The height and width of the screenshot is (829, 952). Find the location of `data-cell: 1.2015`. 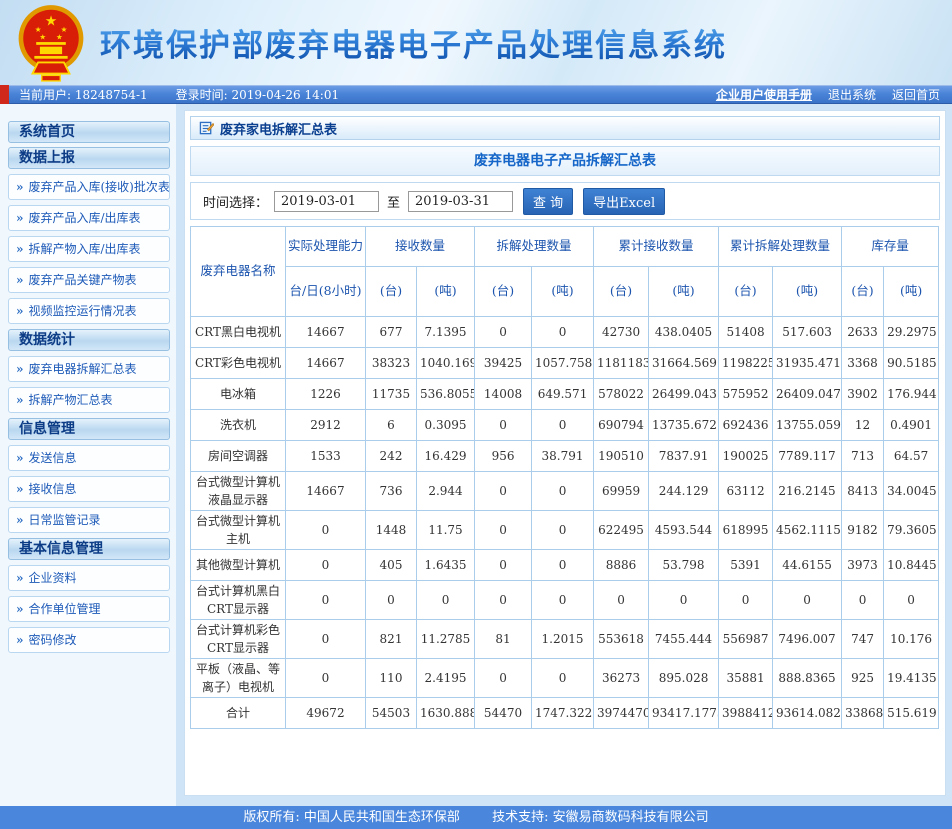

data-cell: 1.2015 is located at coordinates (563, 639).